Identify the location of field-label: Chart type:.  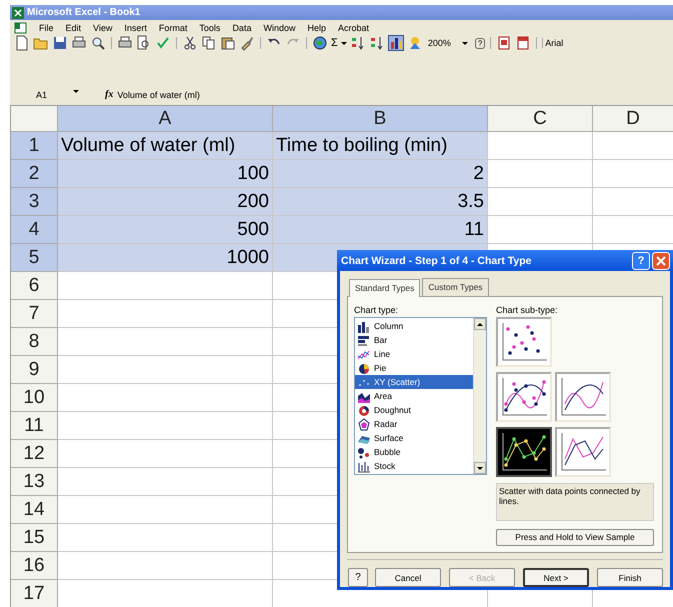
(377, 310).